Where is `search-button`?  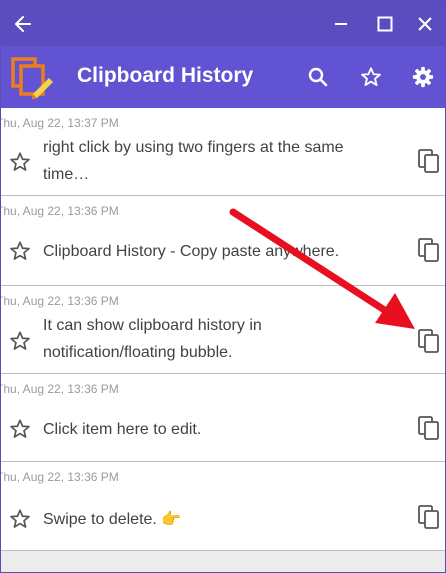
search-button is located at coordinates (318, 77).